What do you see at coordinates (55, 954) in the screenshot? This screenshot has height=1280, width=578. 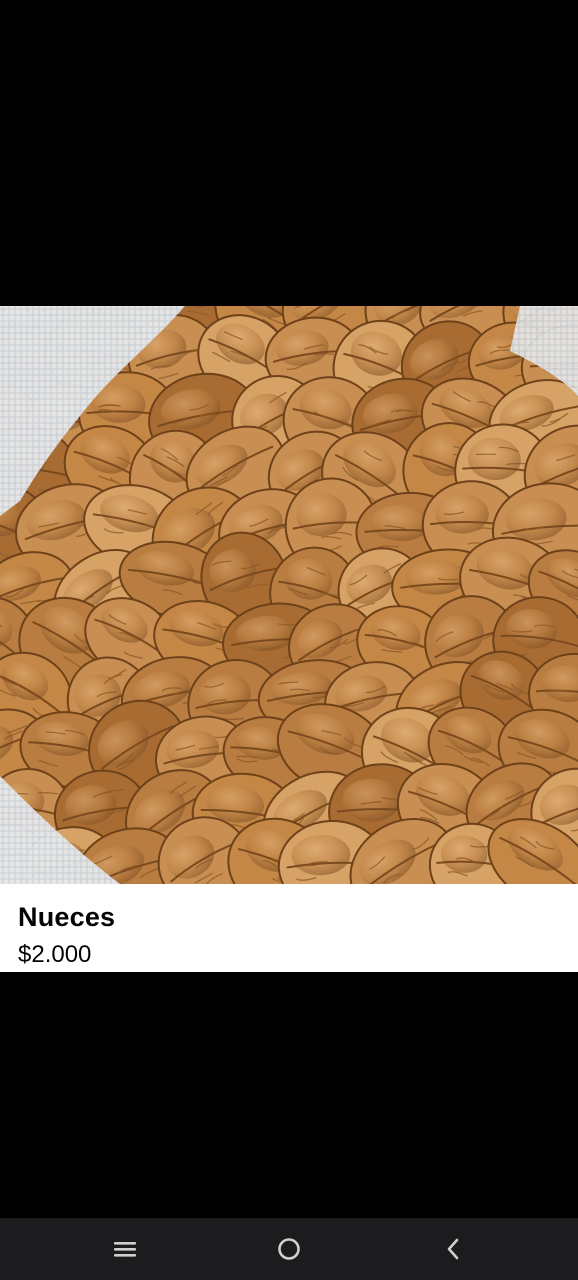 I see `product-price: $2.000` at bounding box center [55, 954].